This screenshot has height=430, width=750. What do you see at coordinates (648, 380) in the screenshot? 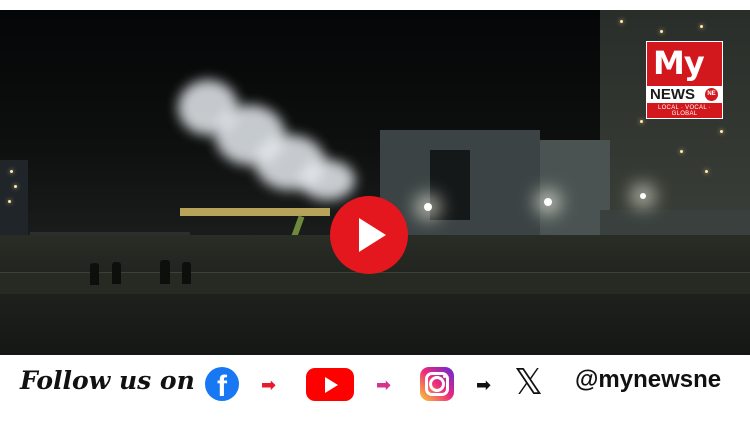
I see `social-handle: @mynewsne` at bounding box center [648, 380].